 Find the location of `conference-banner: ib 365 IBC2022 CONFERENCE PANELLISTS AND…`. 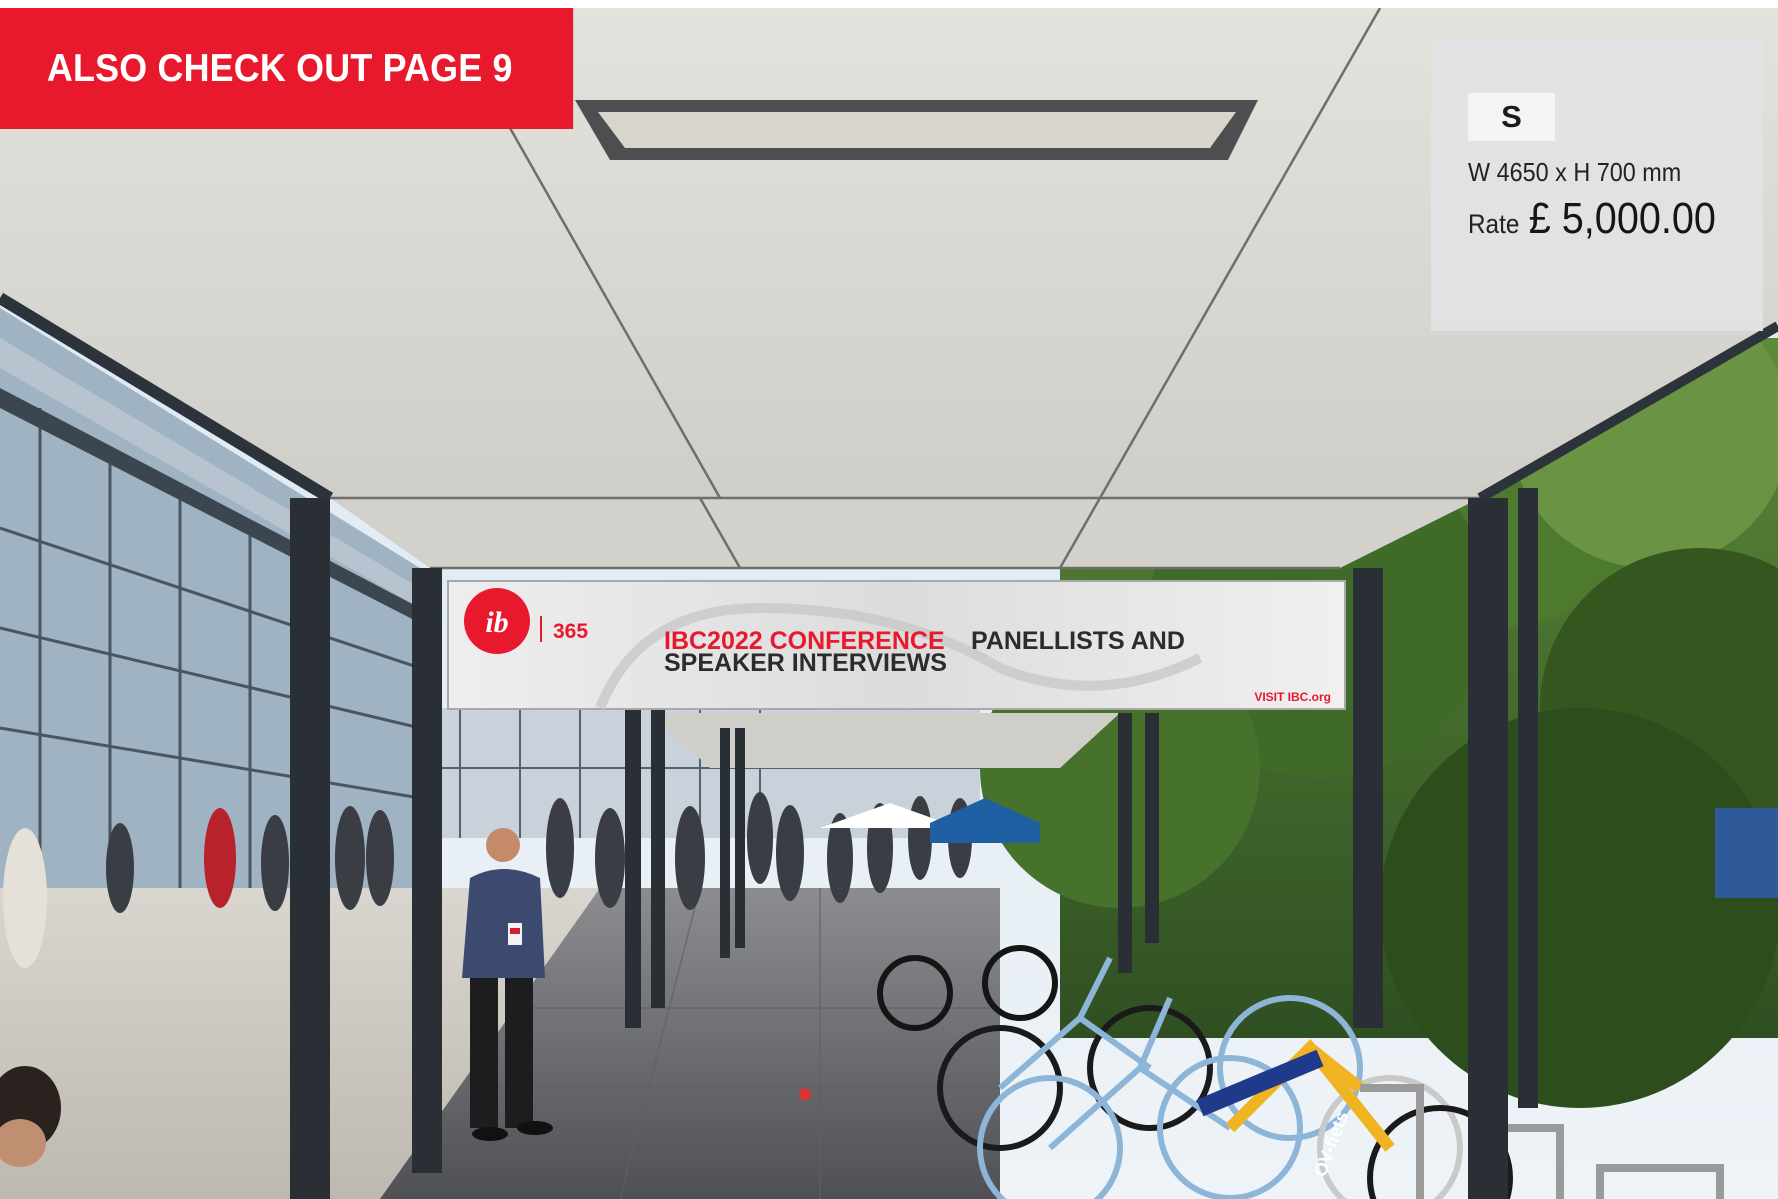

conference-banner: ib 365 IBC2022 CONFERENCE PANELLISTS AND… is located at coordinates (896, 645).